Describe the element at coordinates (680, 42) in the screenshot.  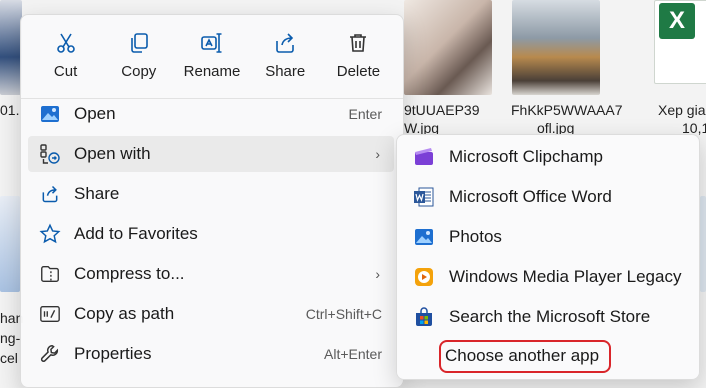
I see `excel-file-icon: X` at that location.